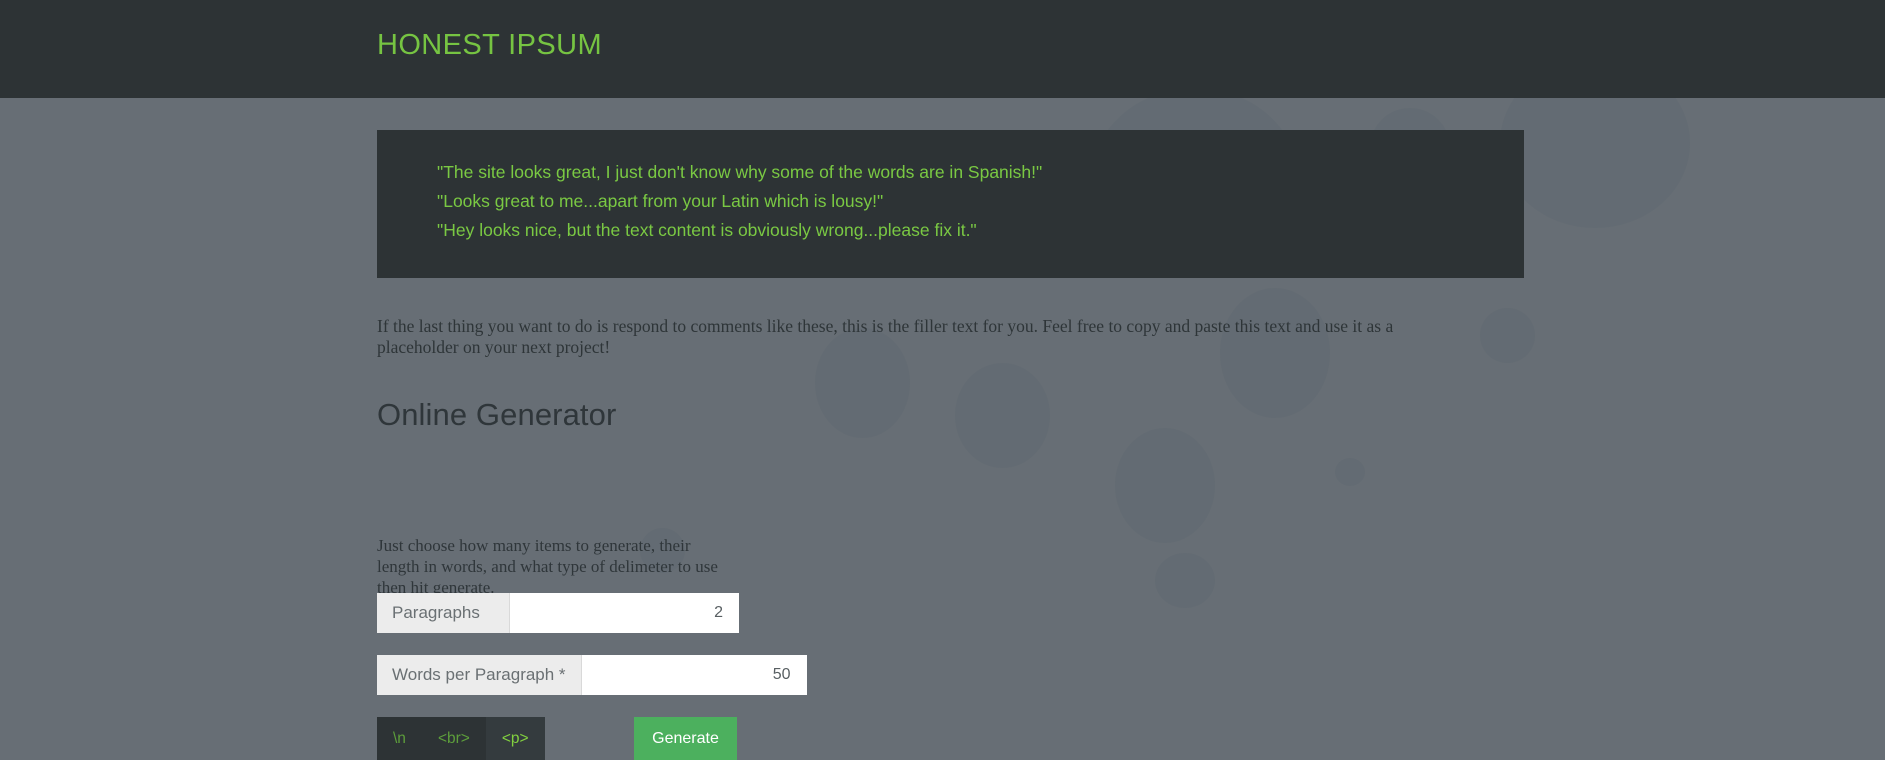 This screenshot has width=1885, height=760. Describe the element at coordinates (624, 613) in the screenshot. I see `paragraphs-input` at that location.